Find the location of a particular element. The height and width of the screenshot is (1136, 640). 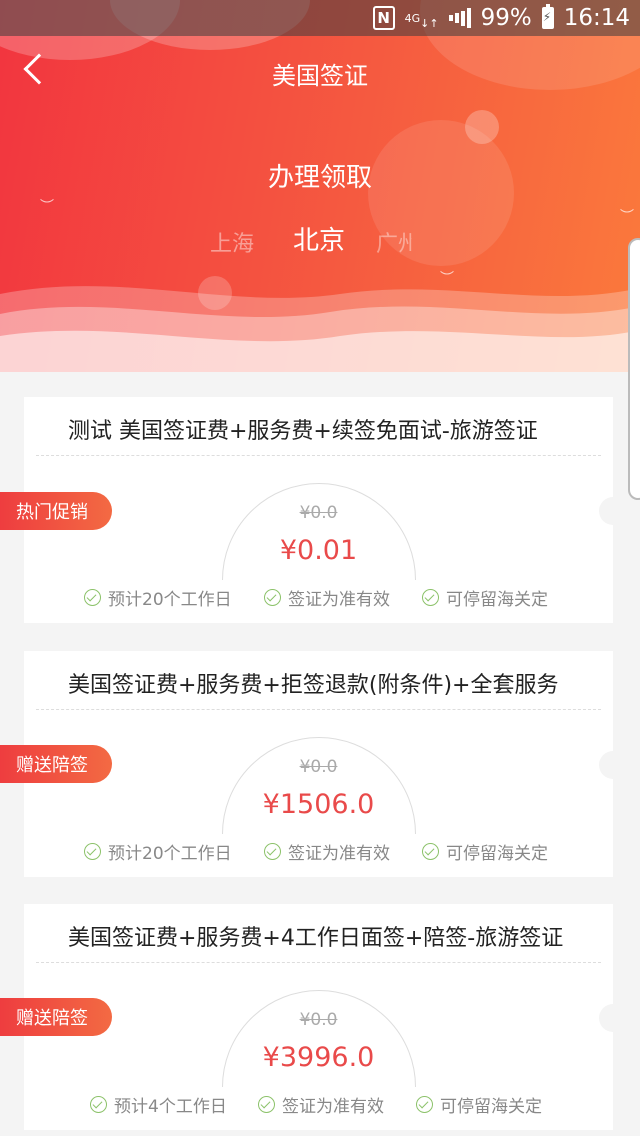

promo-tag: 热门促销 is located at coordinates (56, 511).